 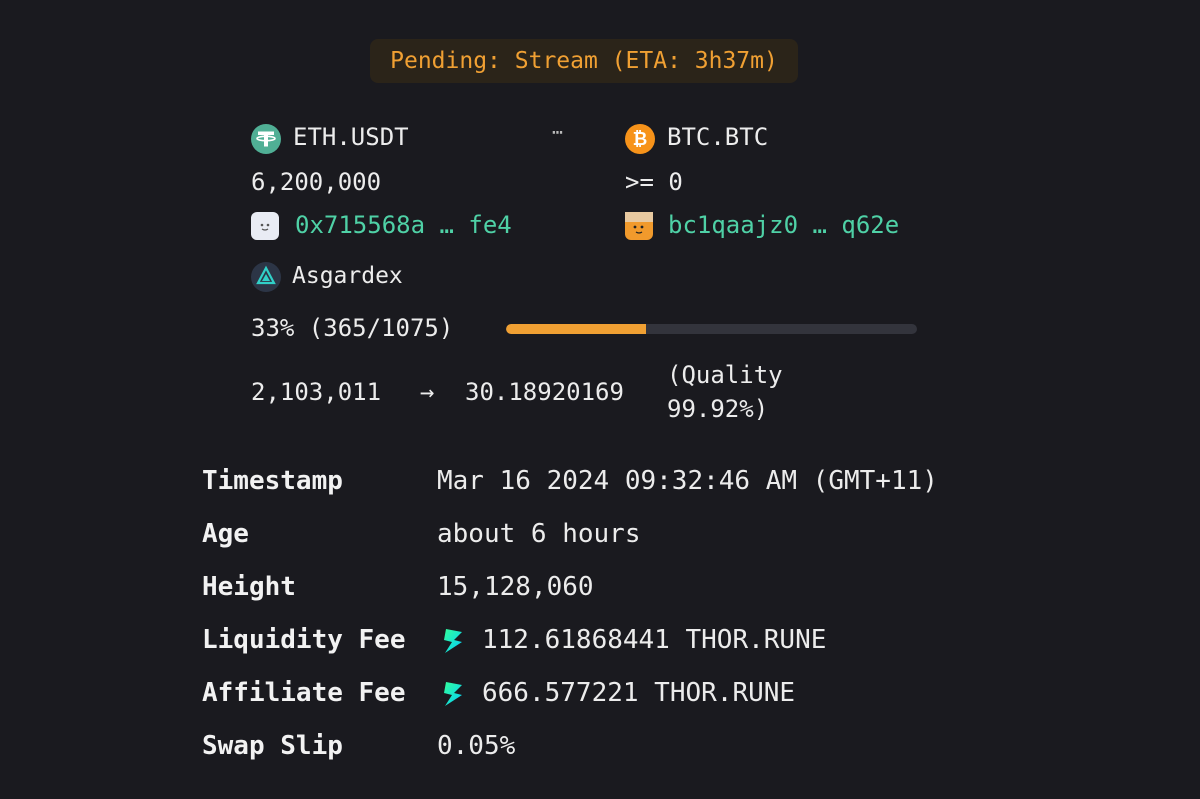 I want to click on to-asset-name: BTC.BTC, so click(x=717, y=137).